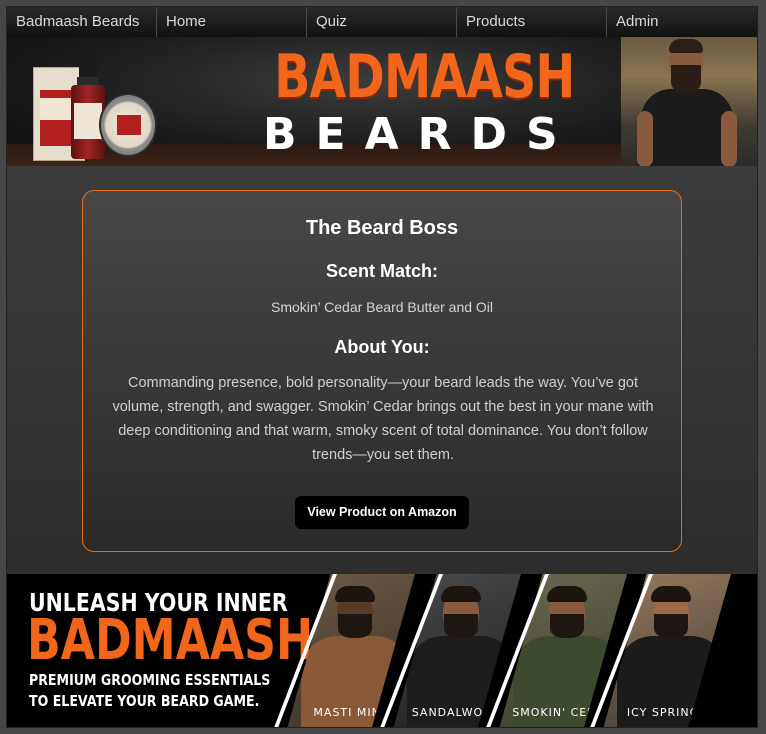 This screenshot has width=766, height=734. What do you see at coordinates (382, 228) in the screenshot?
I see `result-title: The Beard Boss` at bounding box center [382, 228].